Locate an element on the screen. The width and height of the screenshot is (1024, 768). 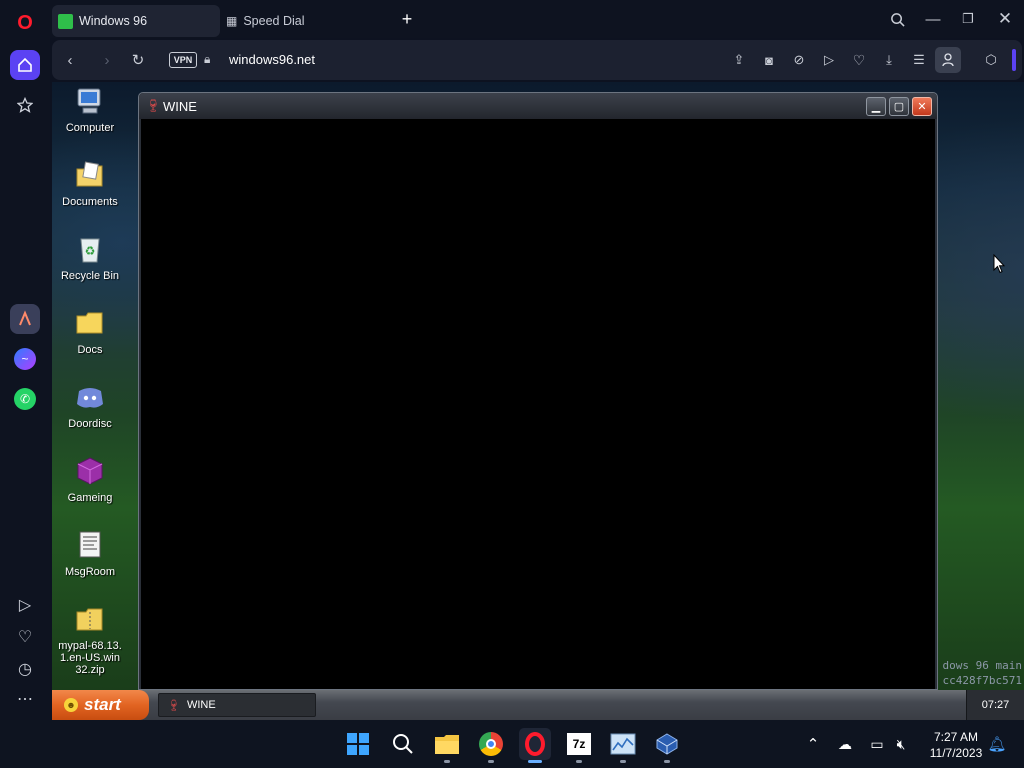
profile-icon is located at coordinates (948, 60).